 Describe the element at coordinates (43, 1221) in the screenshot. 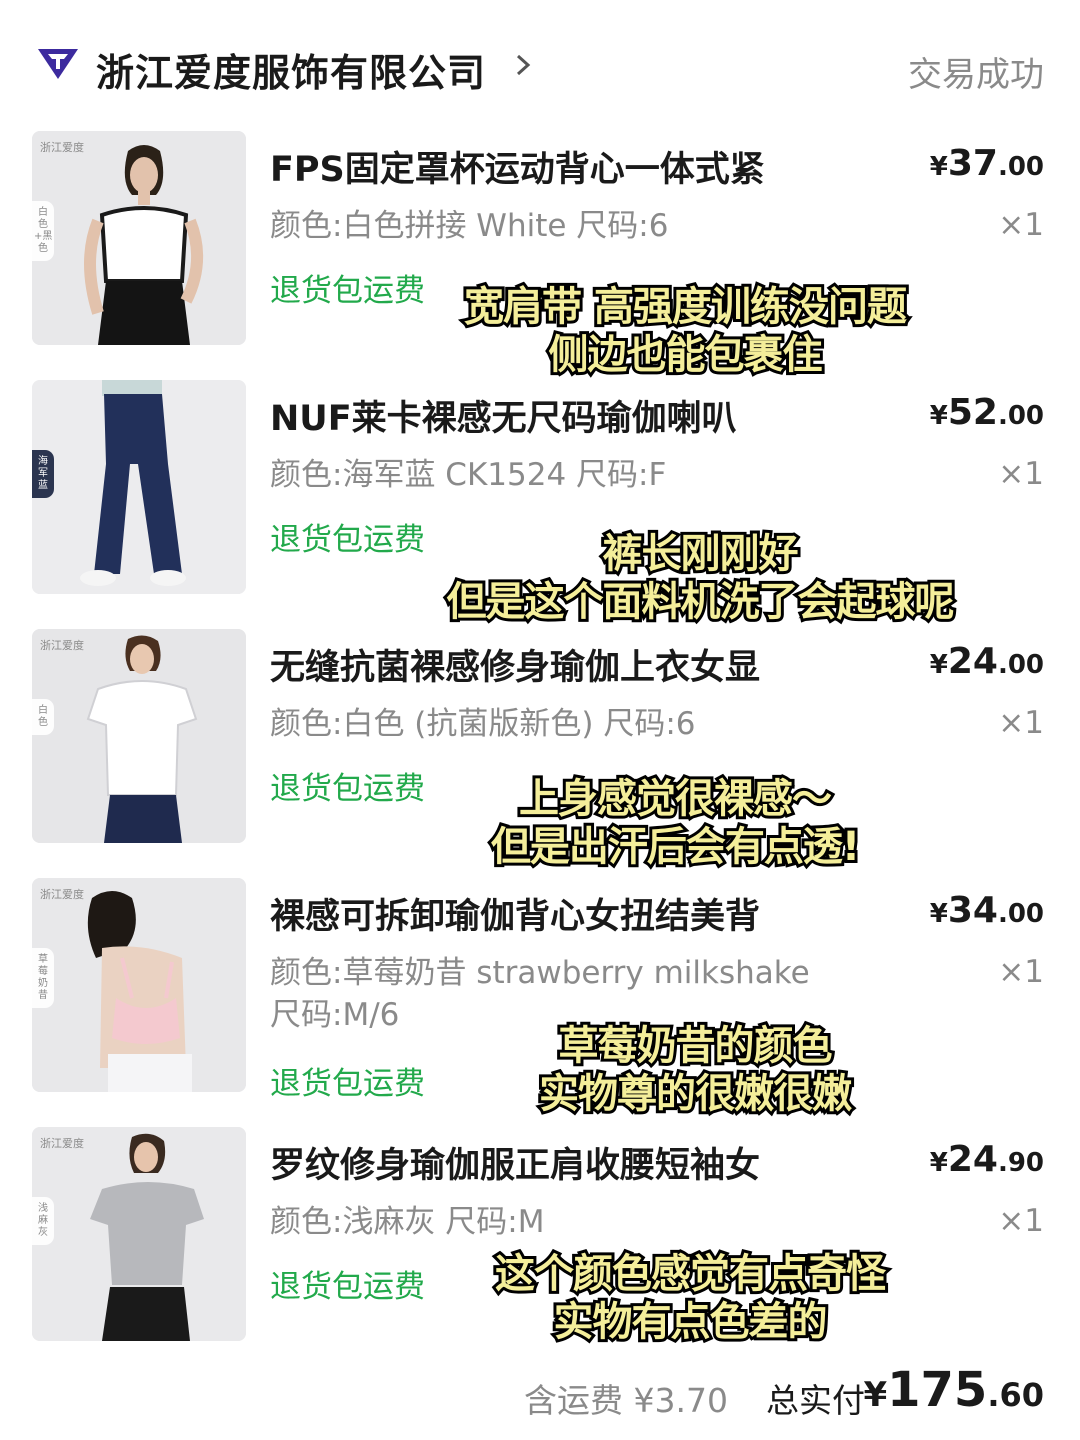

I see `thumbnail-color-tag: 浅麻灰` at that location.